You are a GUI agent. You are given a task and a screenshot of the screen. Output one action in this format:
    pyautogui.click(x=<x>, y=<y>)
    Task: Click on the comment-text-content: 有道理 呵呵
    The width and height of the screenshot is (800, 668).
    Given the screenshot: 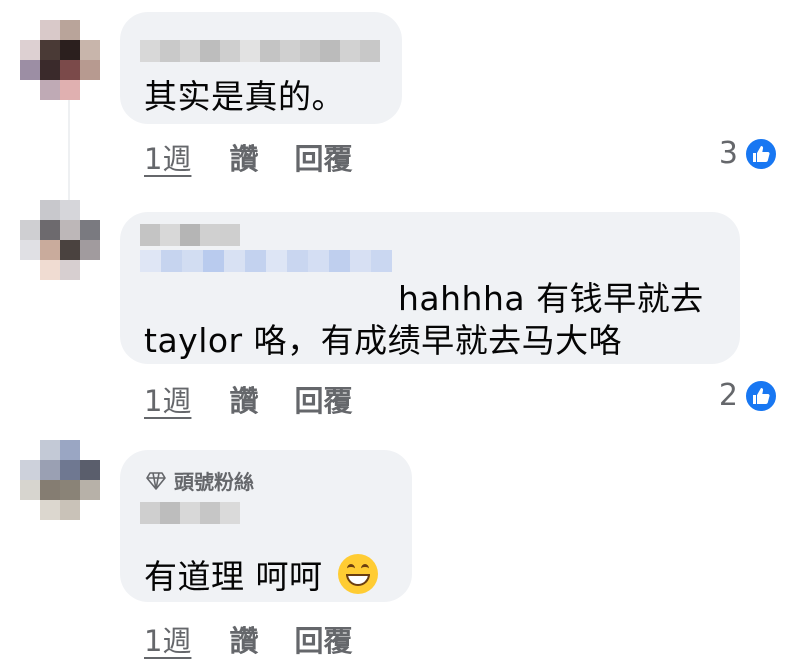 What is the action you would take?
    pyautogui.click(x=233, y=576)
    